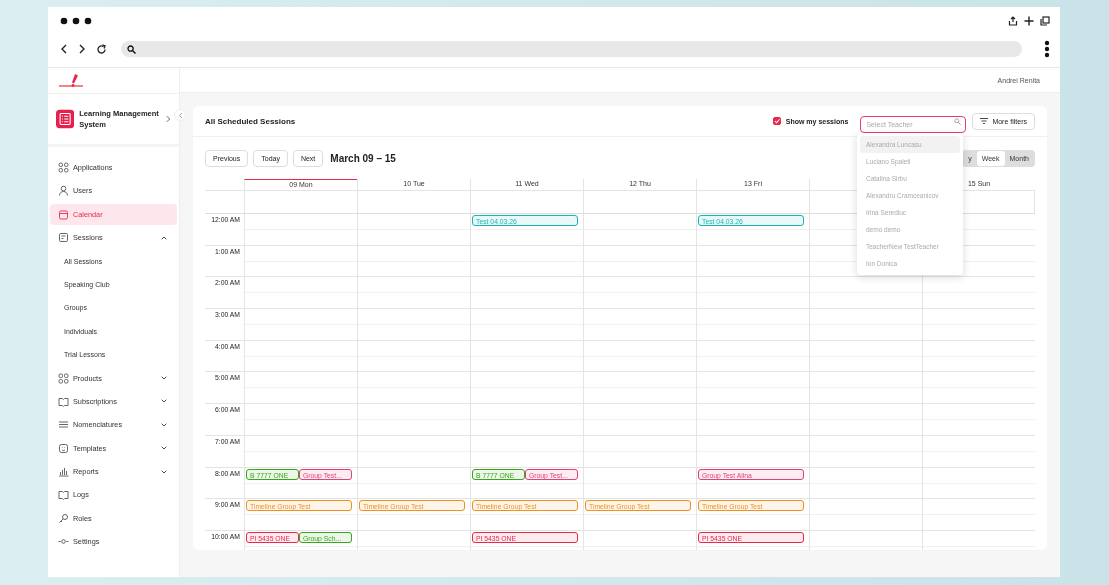 The width and height of the screenshot is (1109, 585). Describe the element at coordinates (168, 119) in the screenshot. I see `chevron-right-icon` at that location.